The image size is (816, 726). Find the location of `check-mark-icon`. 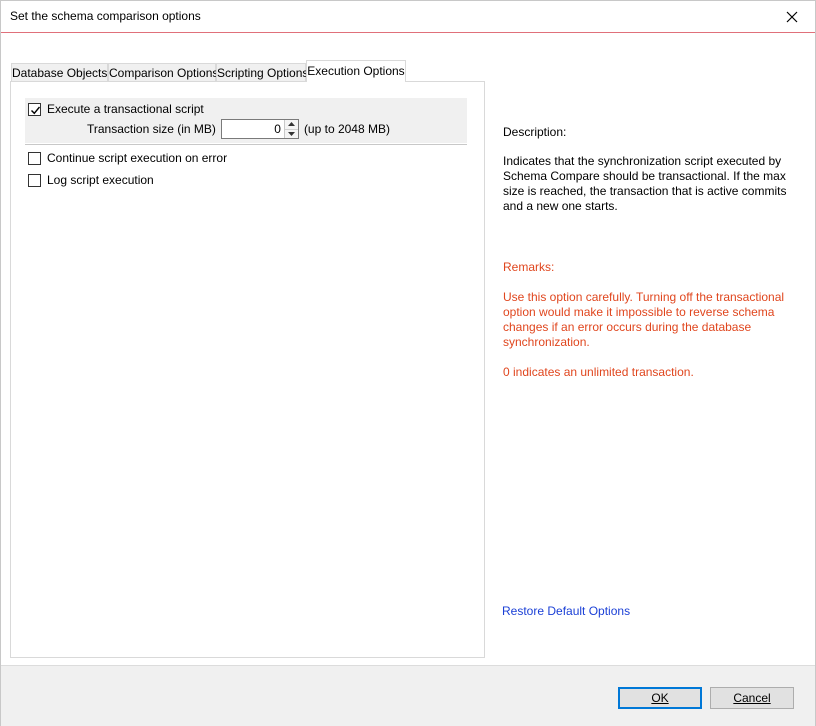

check-mark-icon is located at coordinates (36, 110).